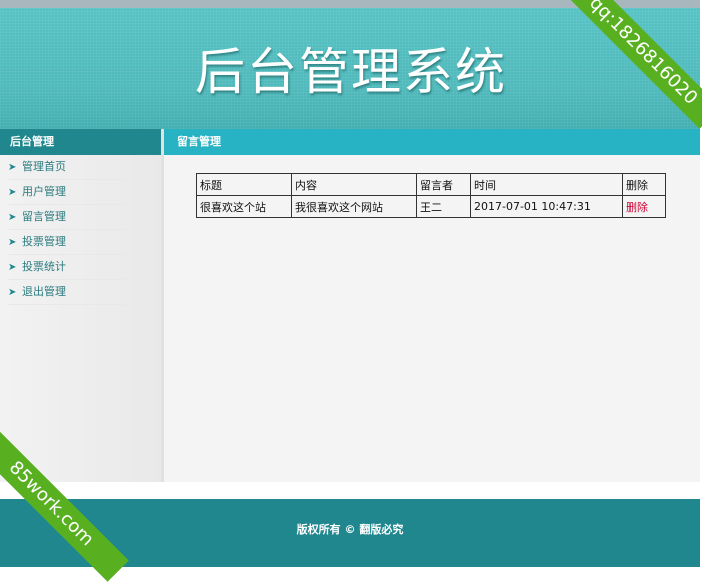 This screenshot has width=702, height=582. I want to click on sidebar-item-vote-stats: ➤ 投票统计, so click(67, 267).